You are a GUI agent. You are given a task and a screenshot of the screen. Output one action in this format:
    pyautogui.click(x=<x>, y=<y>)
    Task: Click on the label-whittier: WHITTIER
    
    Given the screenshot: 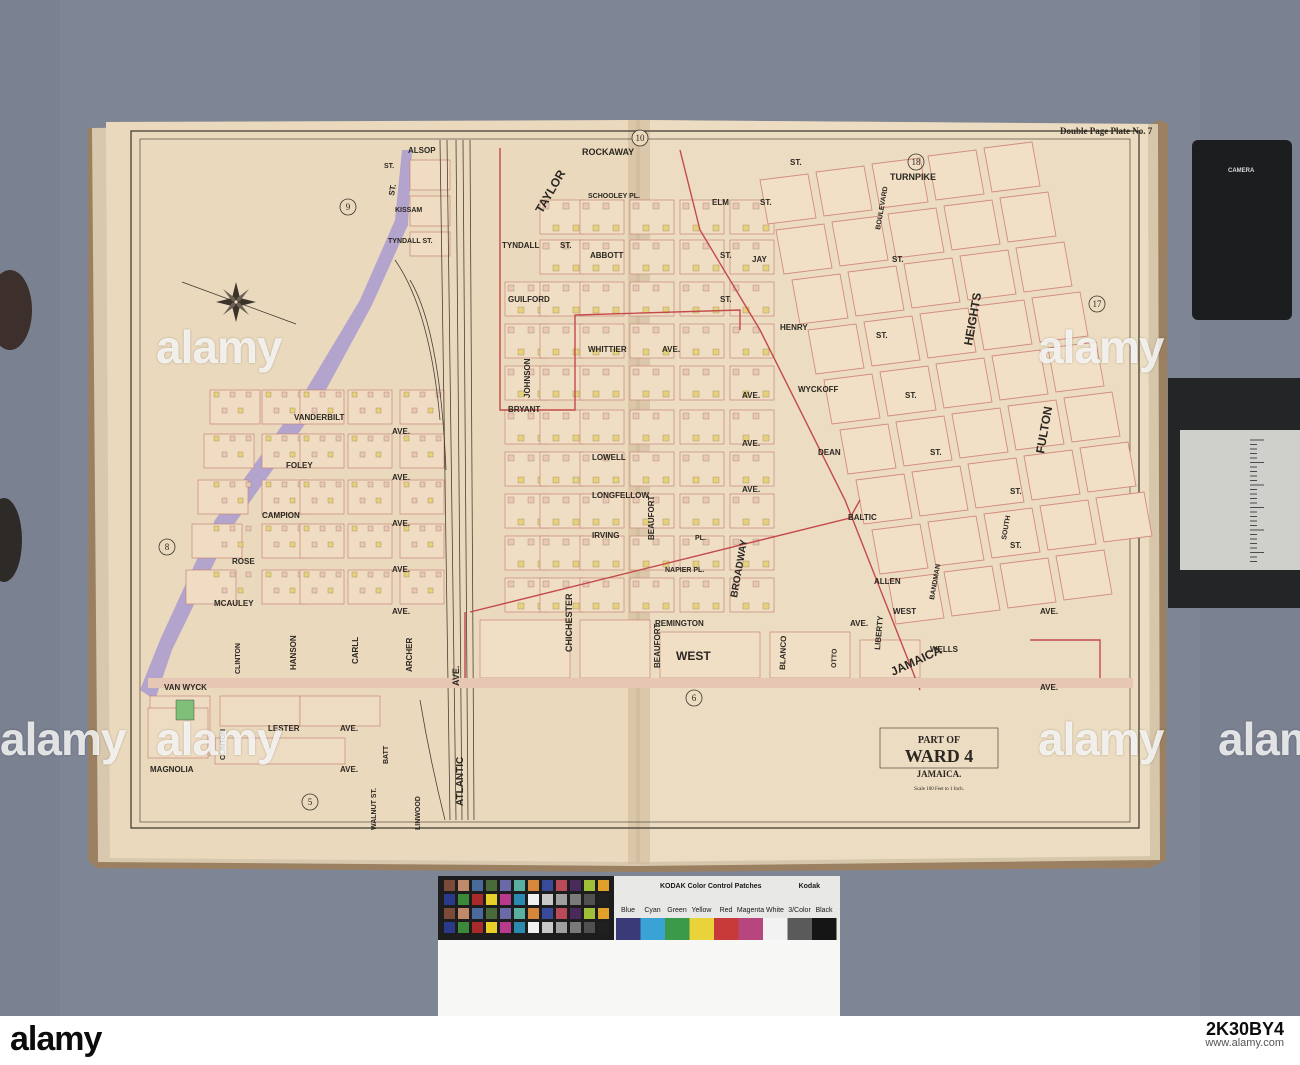 What is the action you would take?
    pyautogui.click(x=607, y=349)
    